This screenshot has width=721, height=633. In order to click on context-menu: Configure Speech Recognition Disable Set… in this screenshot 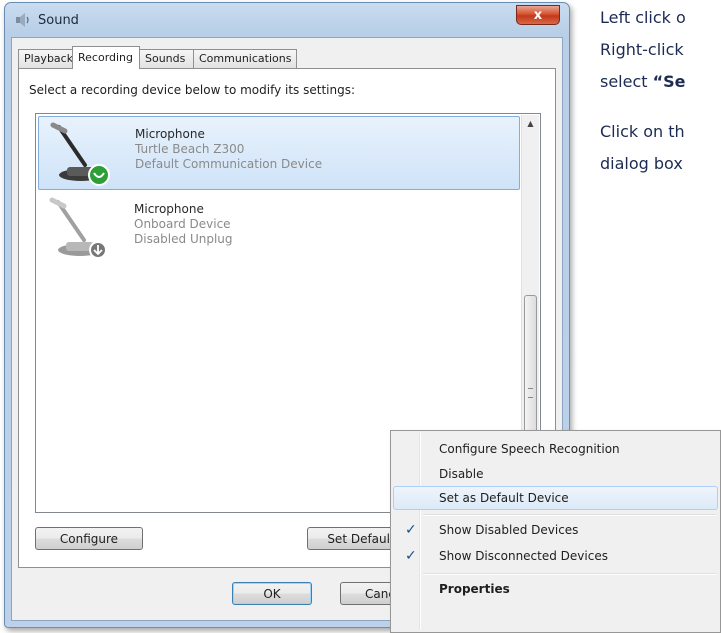, I will do `click(555, 531)`.